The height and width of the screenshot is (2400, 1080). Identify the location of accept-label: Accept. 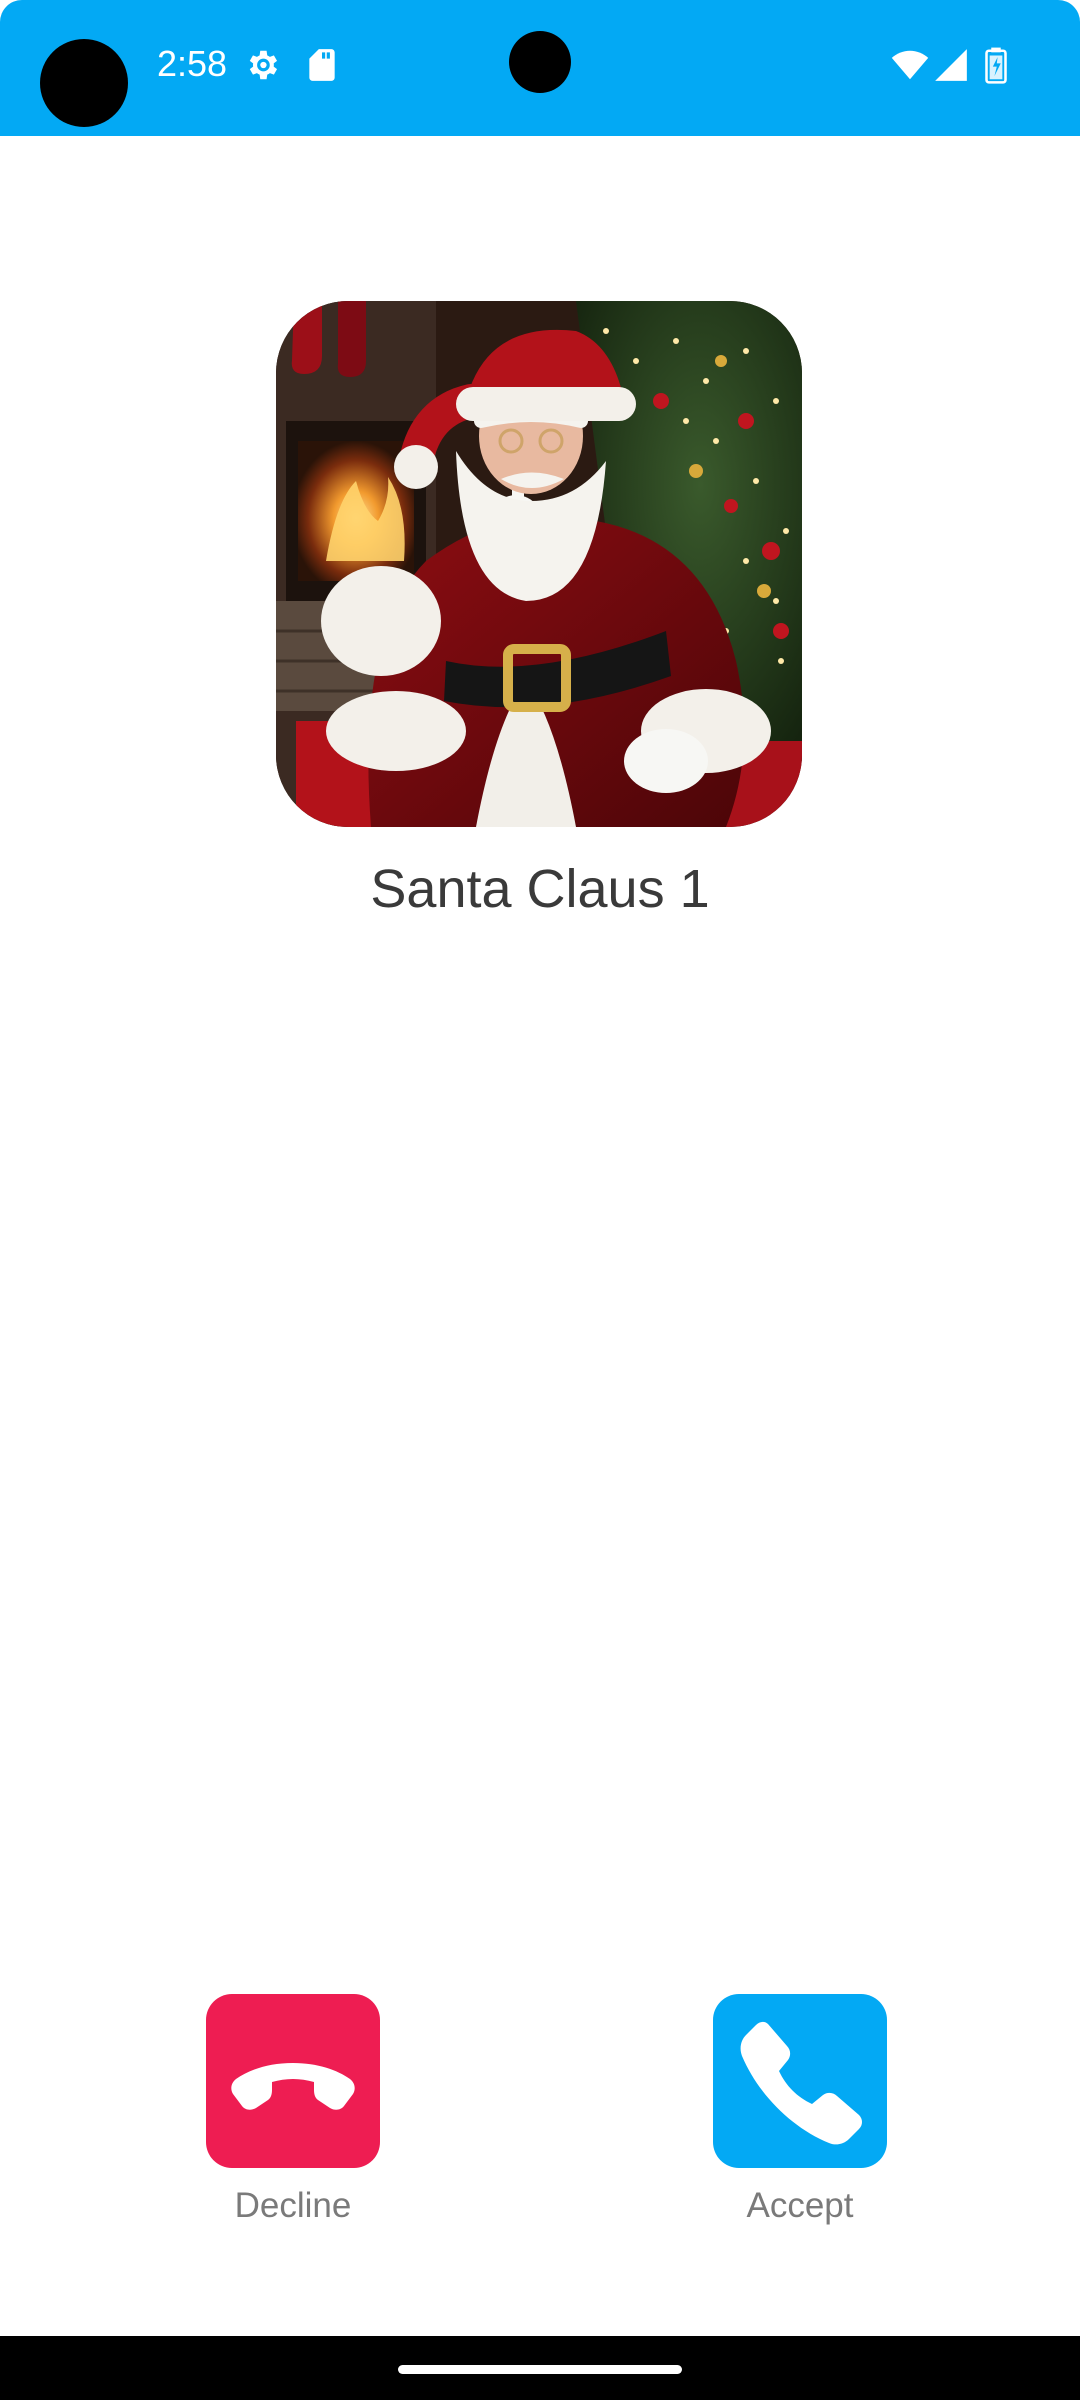
(800, 2205).